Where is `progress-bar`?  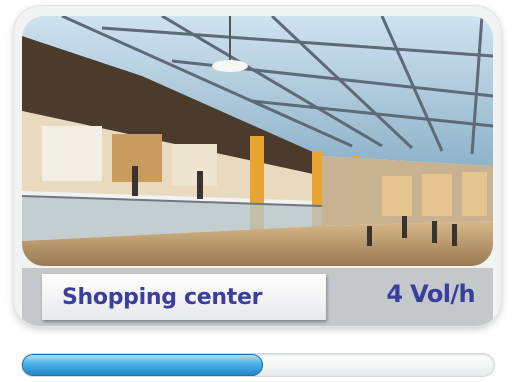 progress-bar is located at coordinates (258, 365).